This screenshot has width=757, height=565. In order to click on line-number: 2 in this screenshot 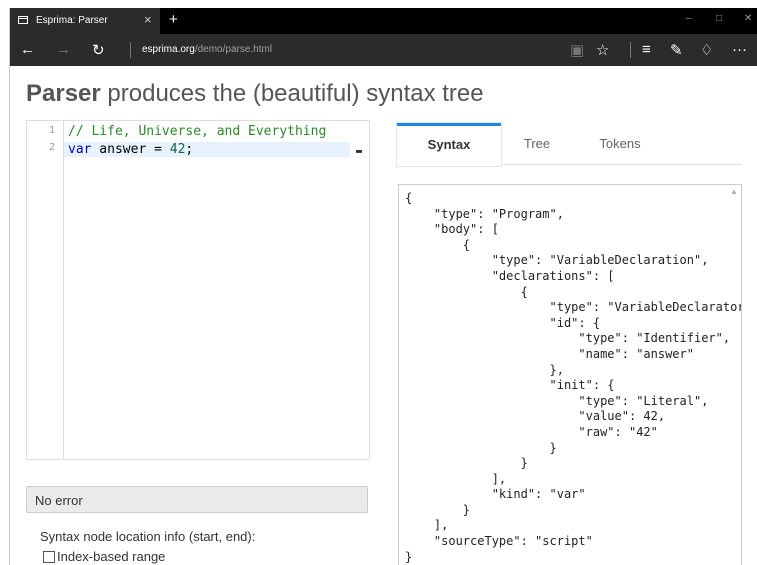, I will do `click(51, 147)`.